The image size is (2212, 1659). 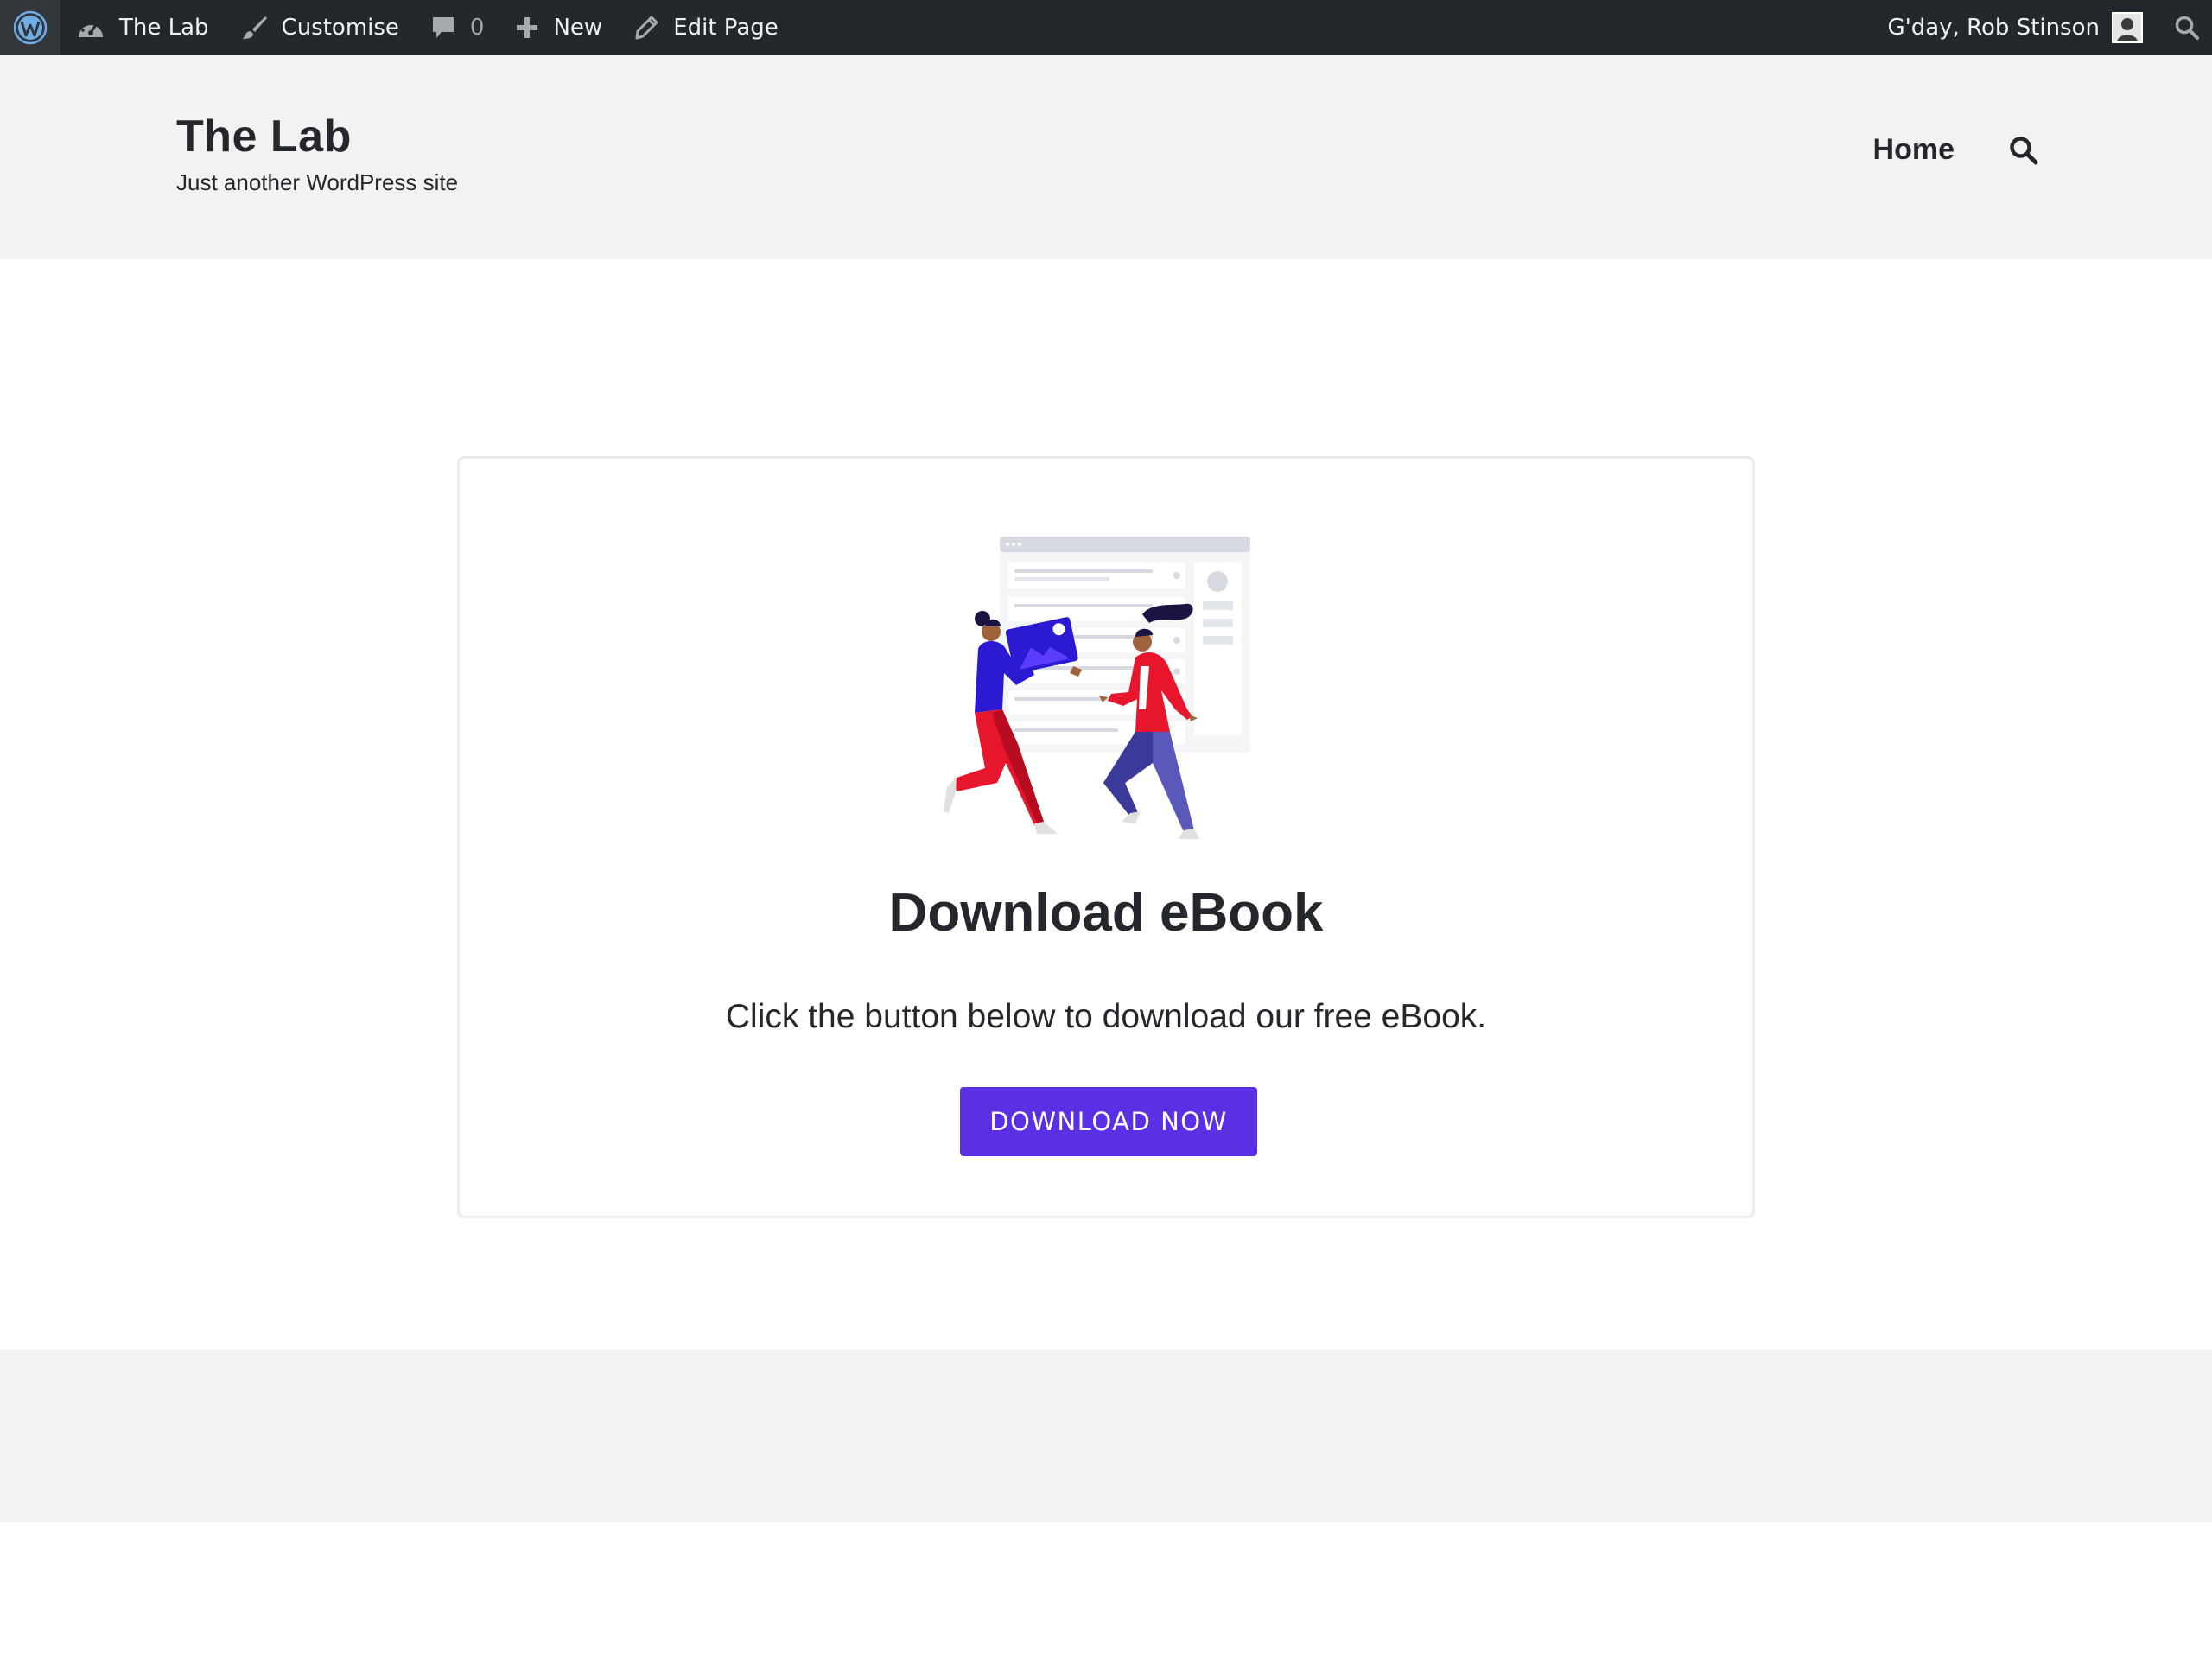 What do you see at coordinates (1106, 913) in the screenshot?
I see `card-title: Download eBook` at bounding box center [1106, 913].